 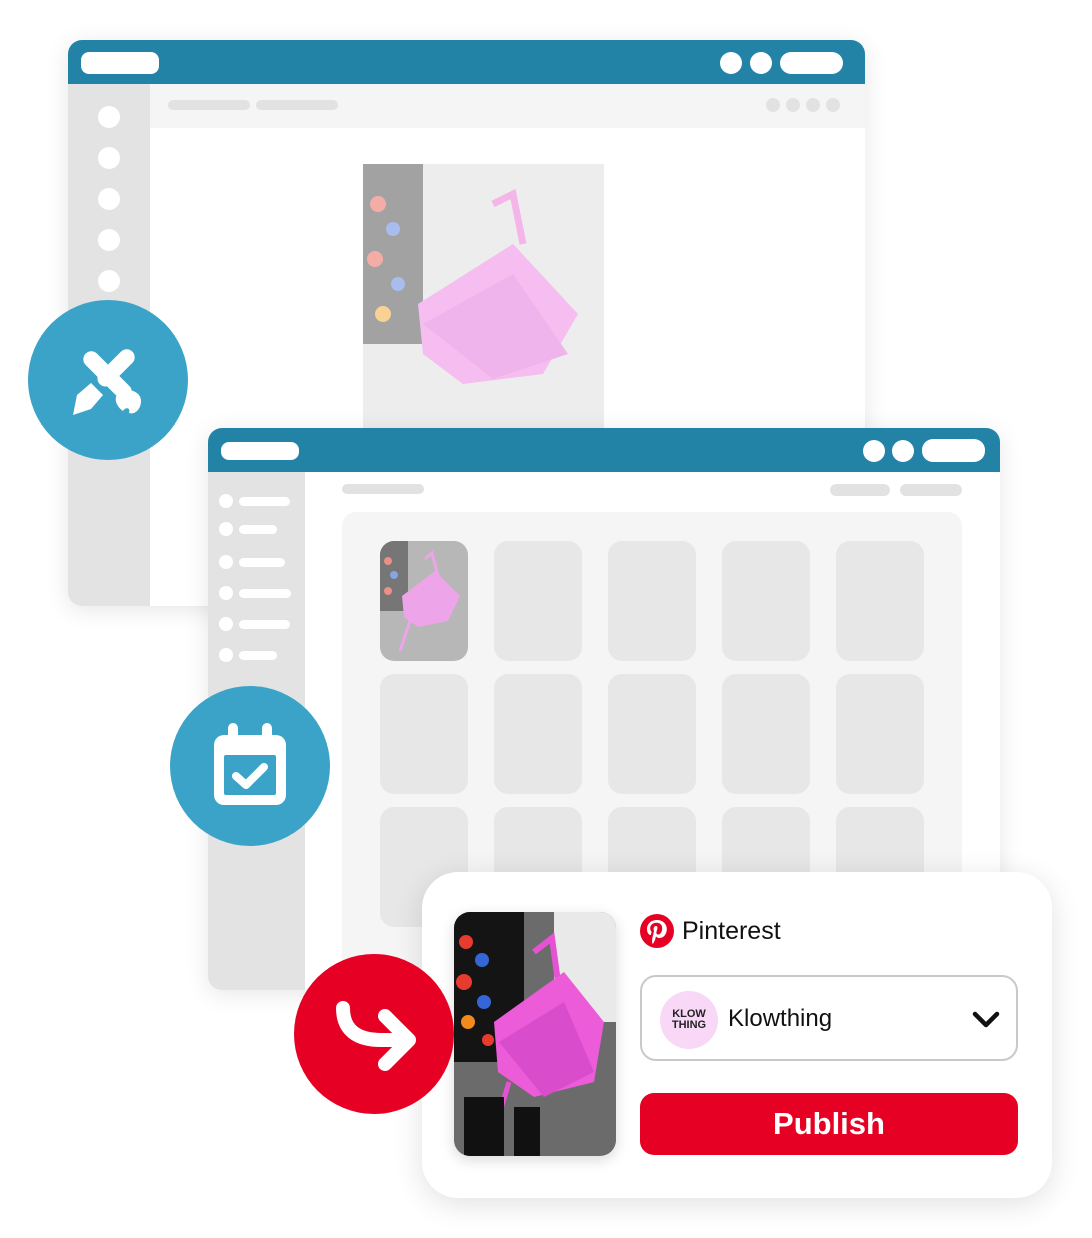 I want to click on schedule-badge, so click(x=250, y=766).